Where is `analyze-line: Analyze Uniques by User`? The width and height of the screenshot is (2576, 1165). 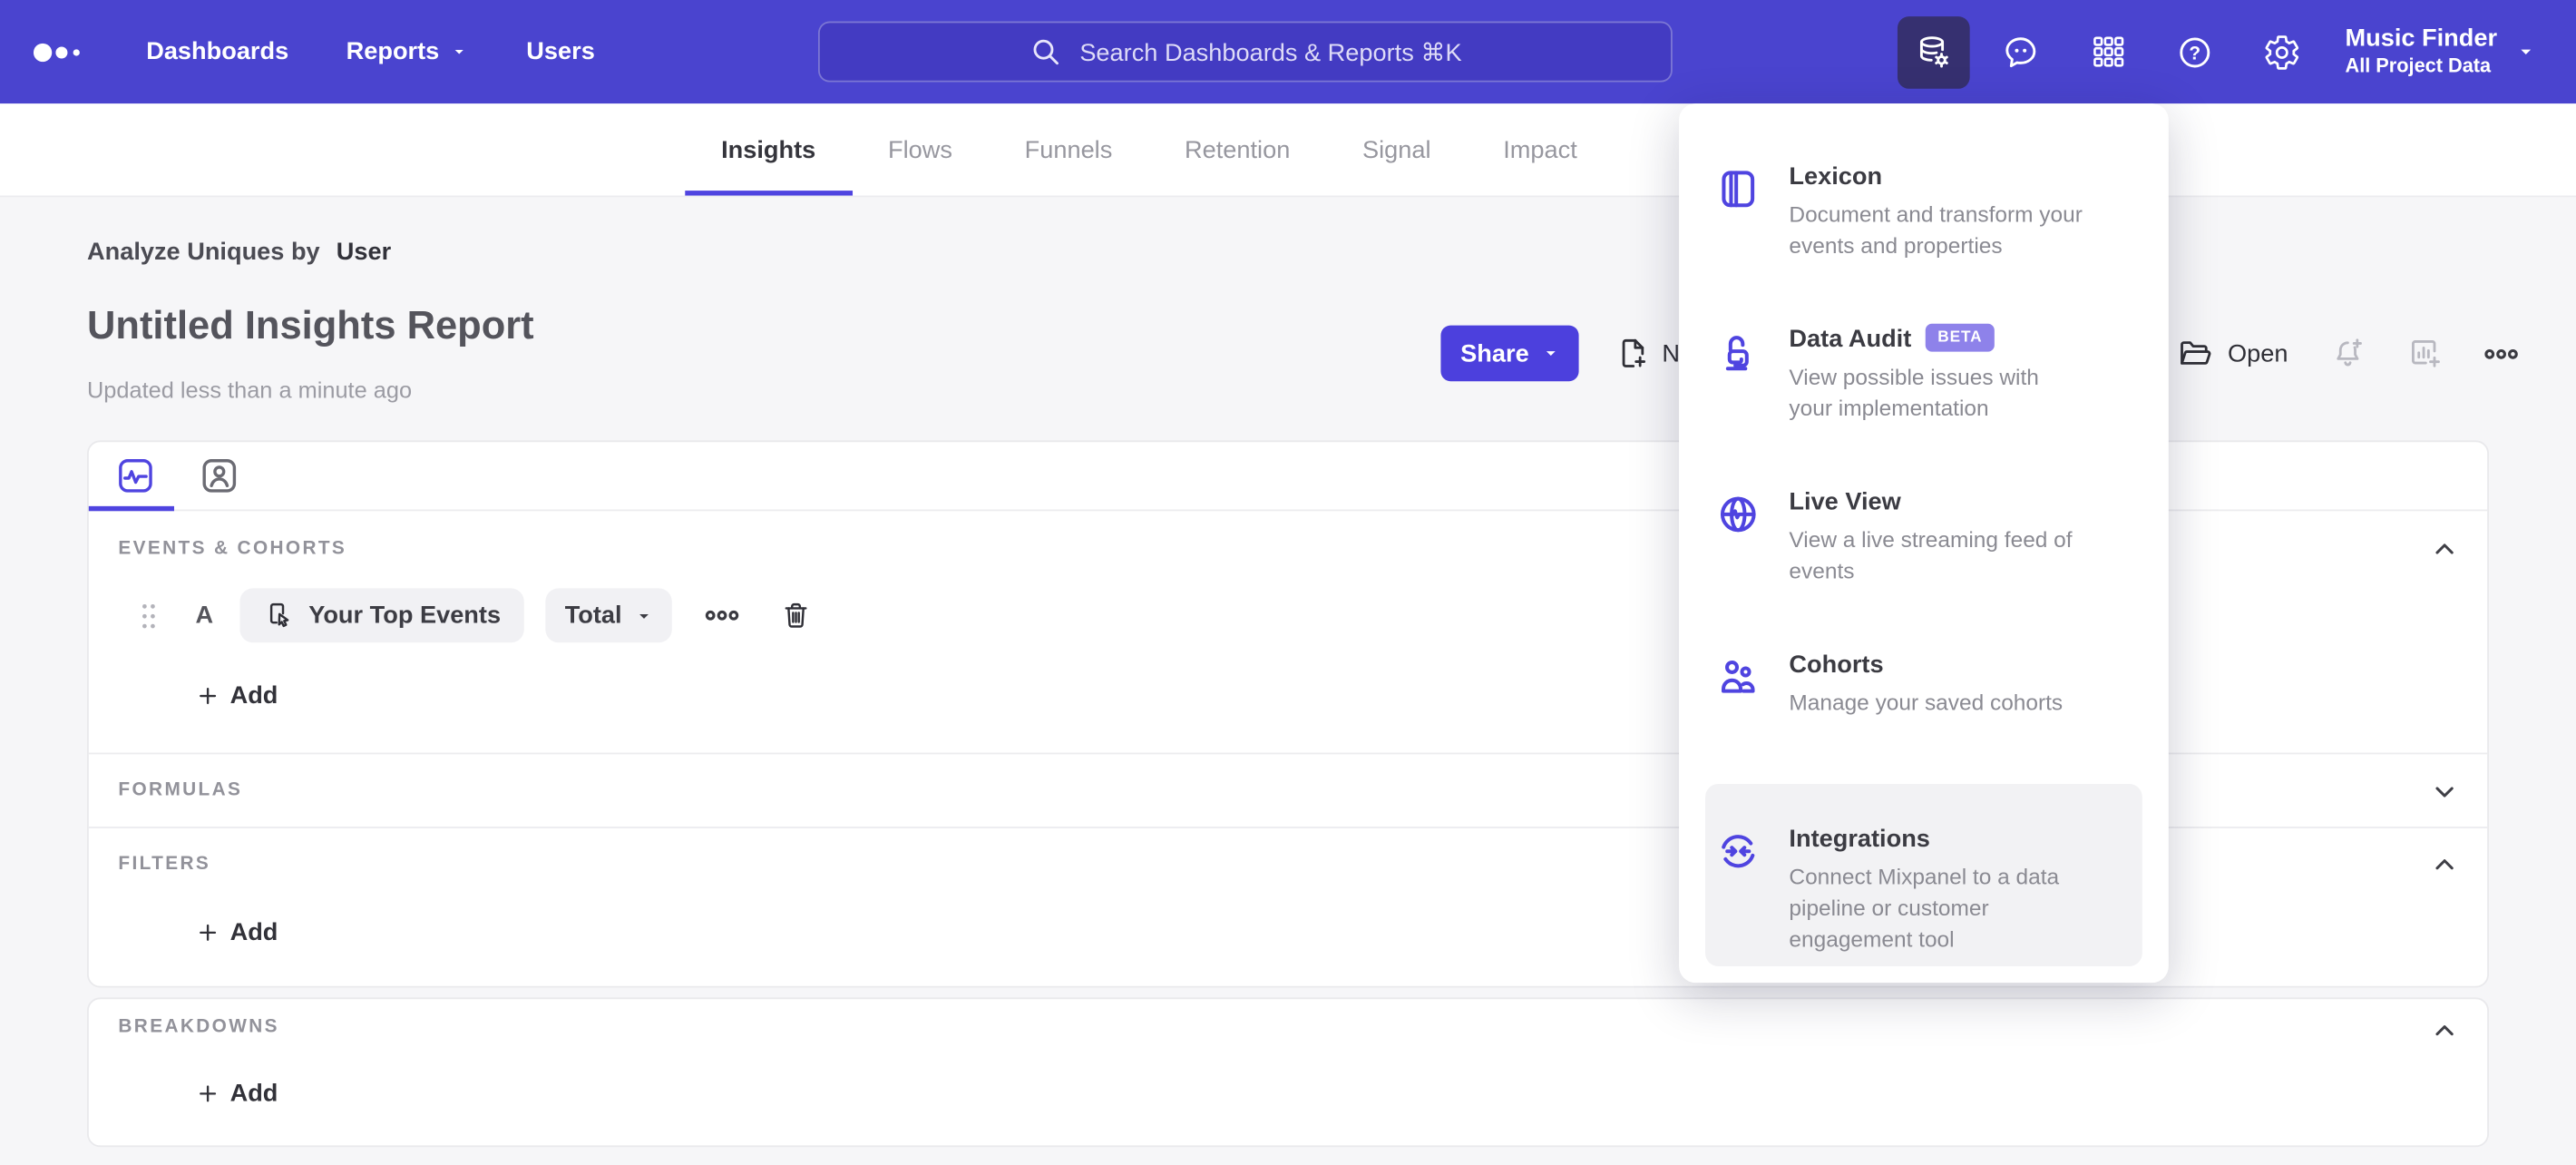 analyze-line: Analyze Uniques by User is located at coordinates (239, 253).